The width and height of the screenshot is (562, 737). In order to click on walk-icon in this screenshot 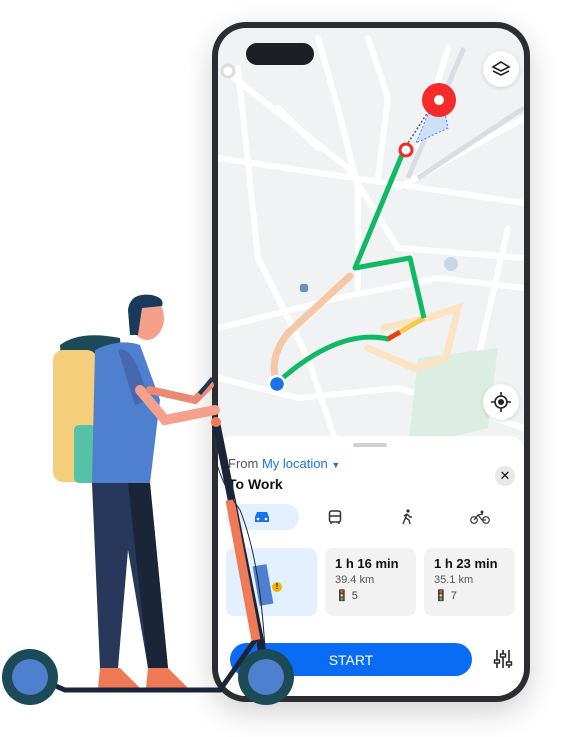, I will do `click(407, 517)`.